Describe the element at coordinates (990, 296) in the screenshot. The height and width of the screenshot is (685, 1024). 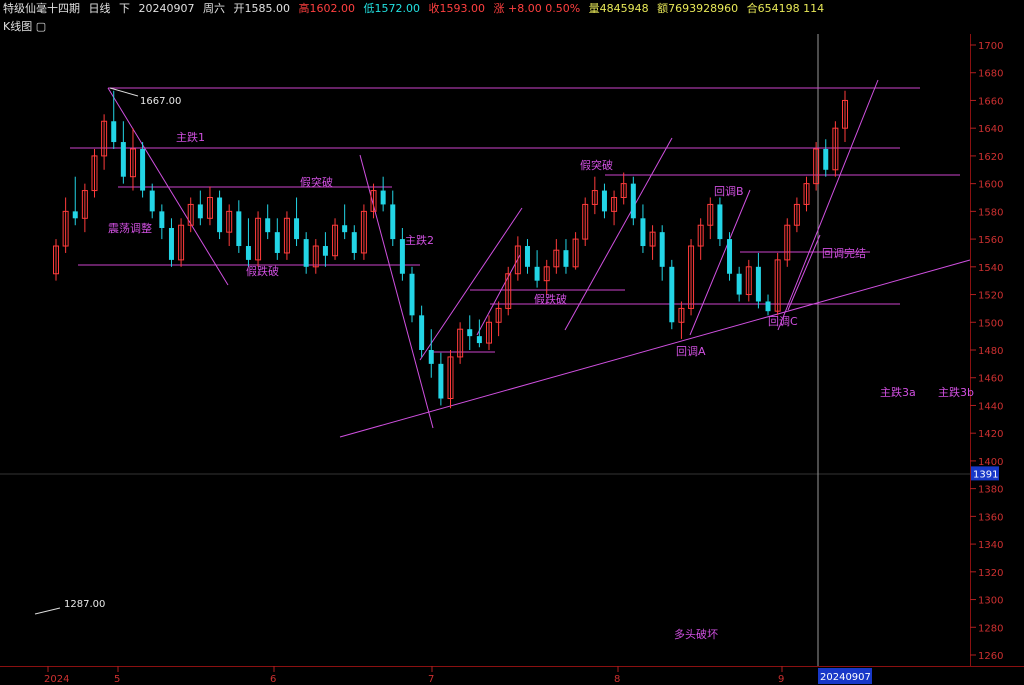
I see `y-tick-label: 1520` at that location.